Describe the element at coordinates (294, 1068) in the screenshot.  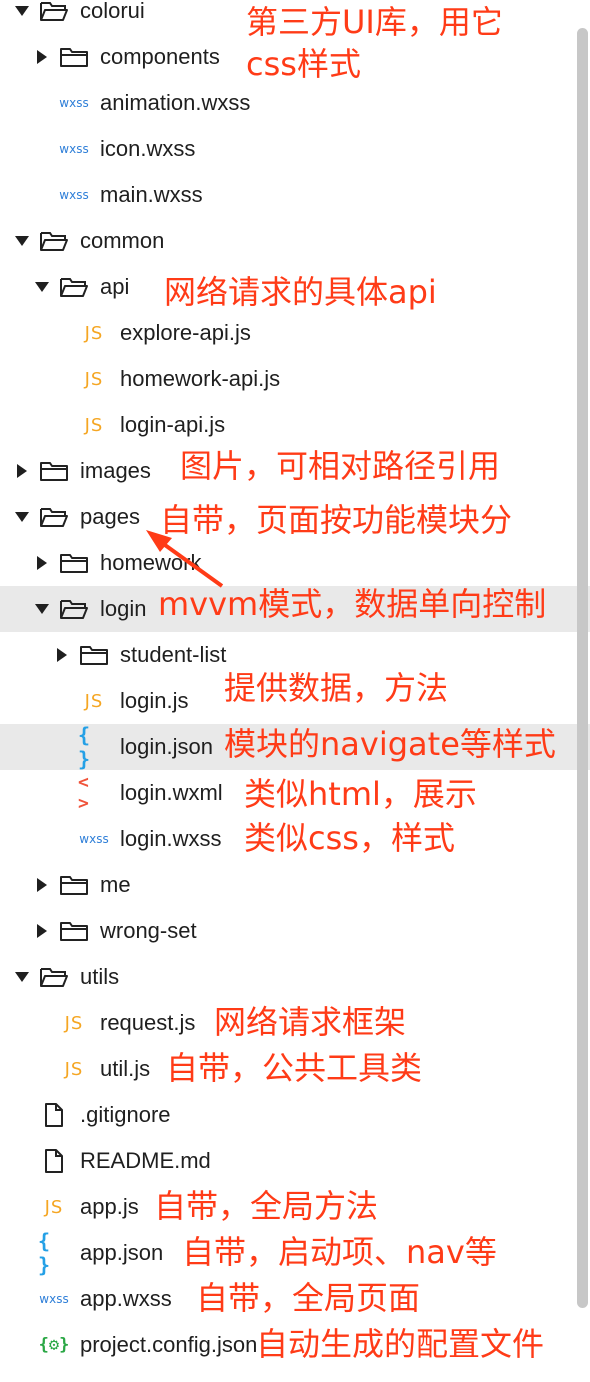
I see `annotation-note: 自带，公共工具类` at that location.